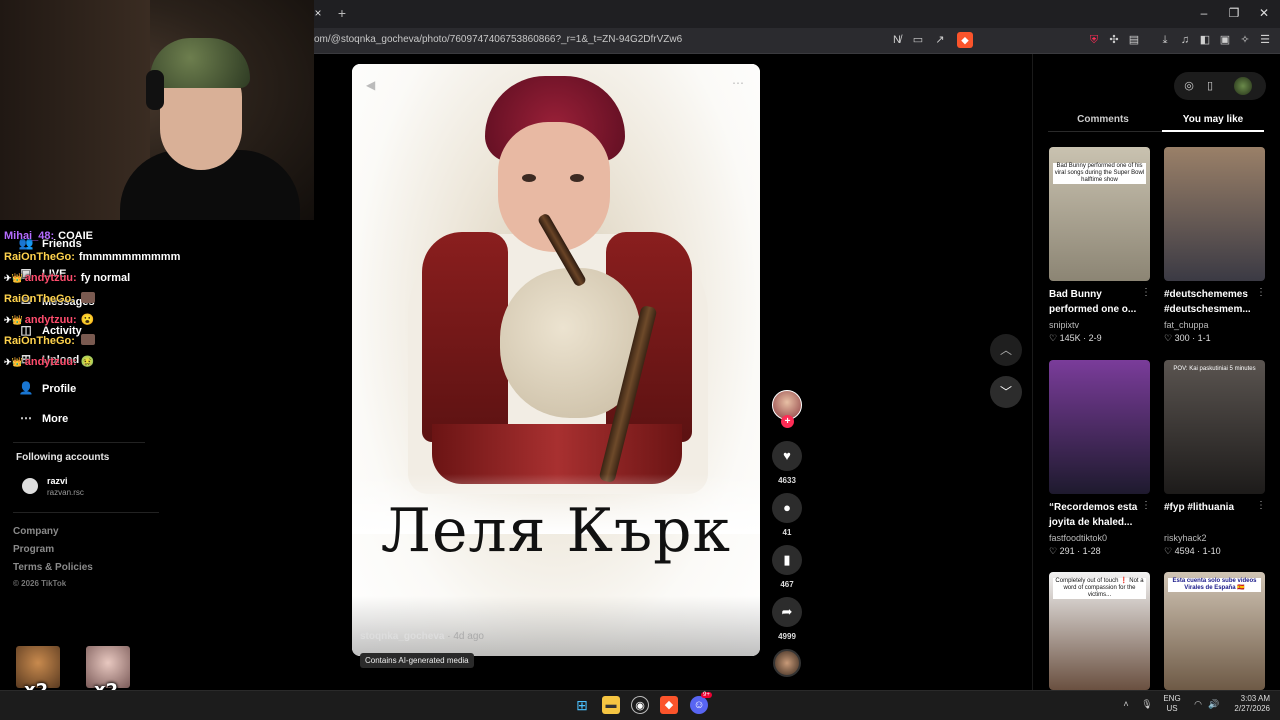 This screenshot has width=1280, height=720. I want to click on post-author: stoqnka_gocheva · 4d ago, so click(422, 636).